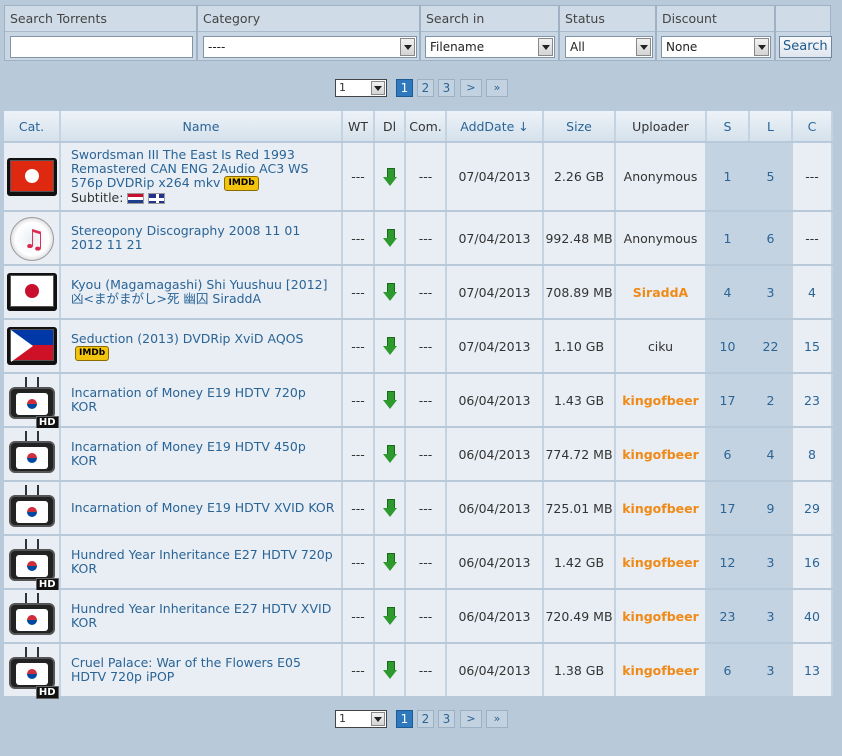 The width and height of the screenshot is (842, 756). What do you see at coordinates (771, 238) in the screenshot?
I see `leechers-link: 6` at bounding box center [771, 238].